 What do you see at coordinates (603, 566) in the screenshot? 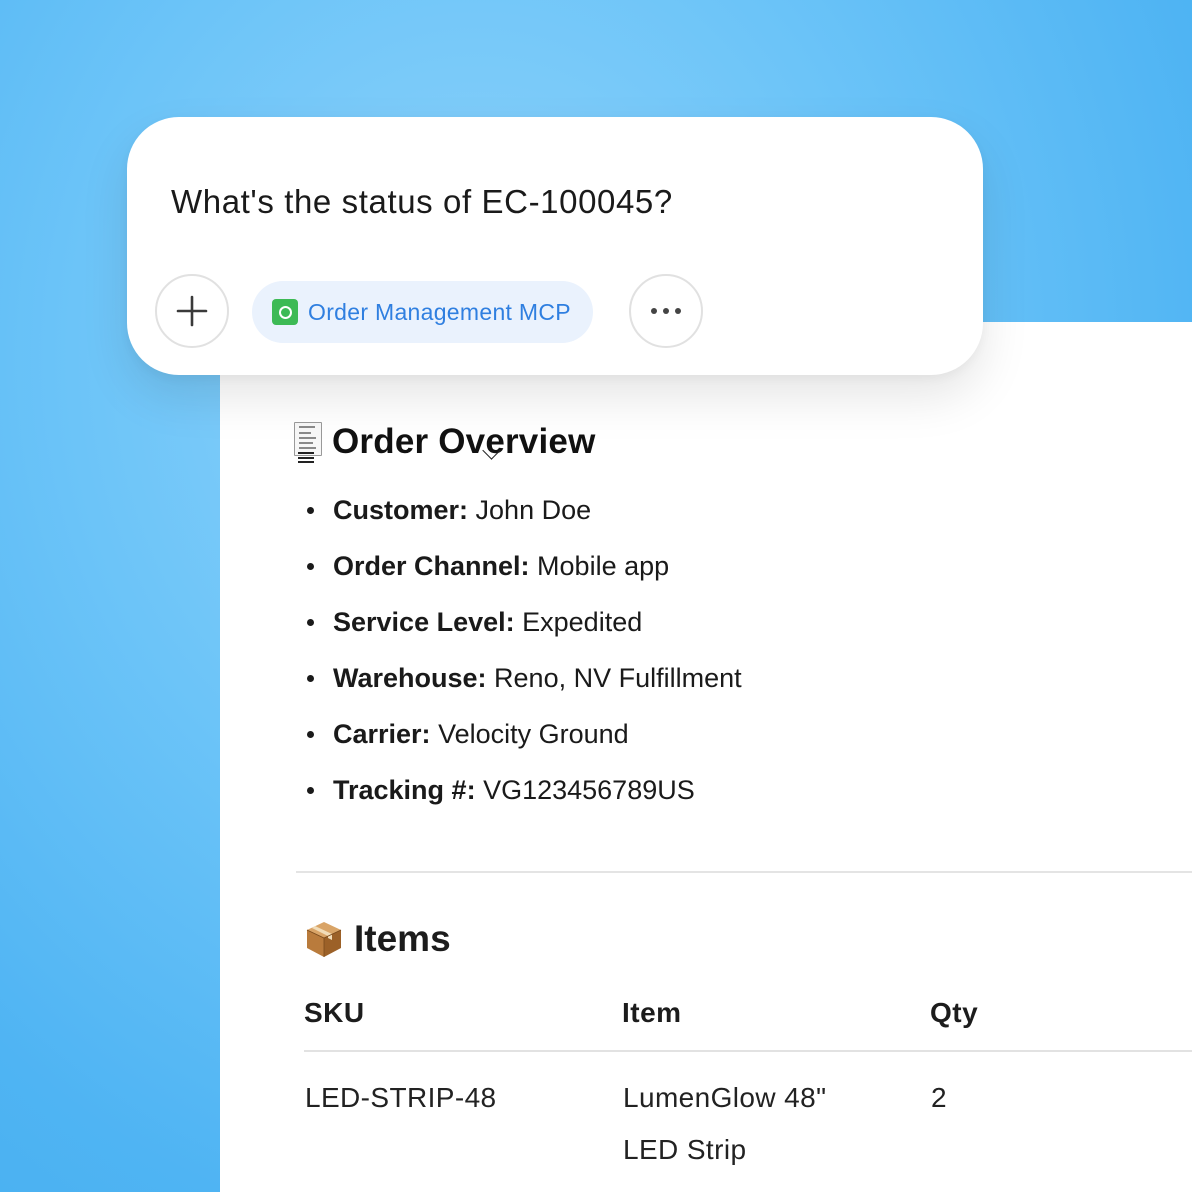
I see `field-value: Mobile app` at bounding box center [603, 566].